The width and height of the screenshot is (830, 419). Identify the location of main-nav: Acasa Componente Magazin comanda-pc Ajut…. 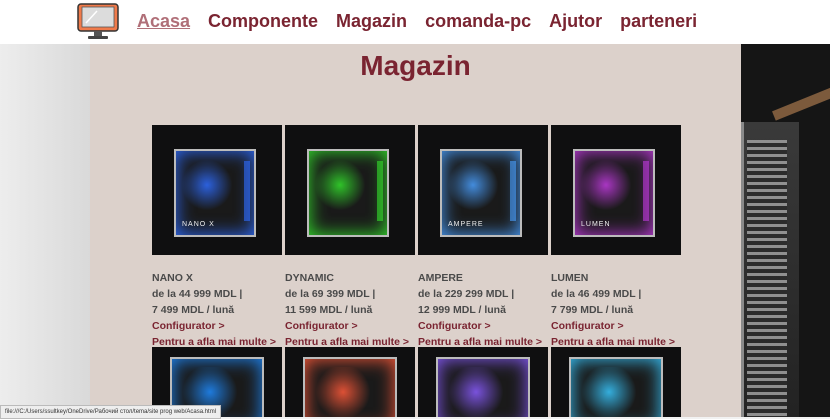
(417, 21).